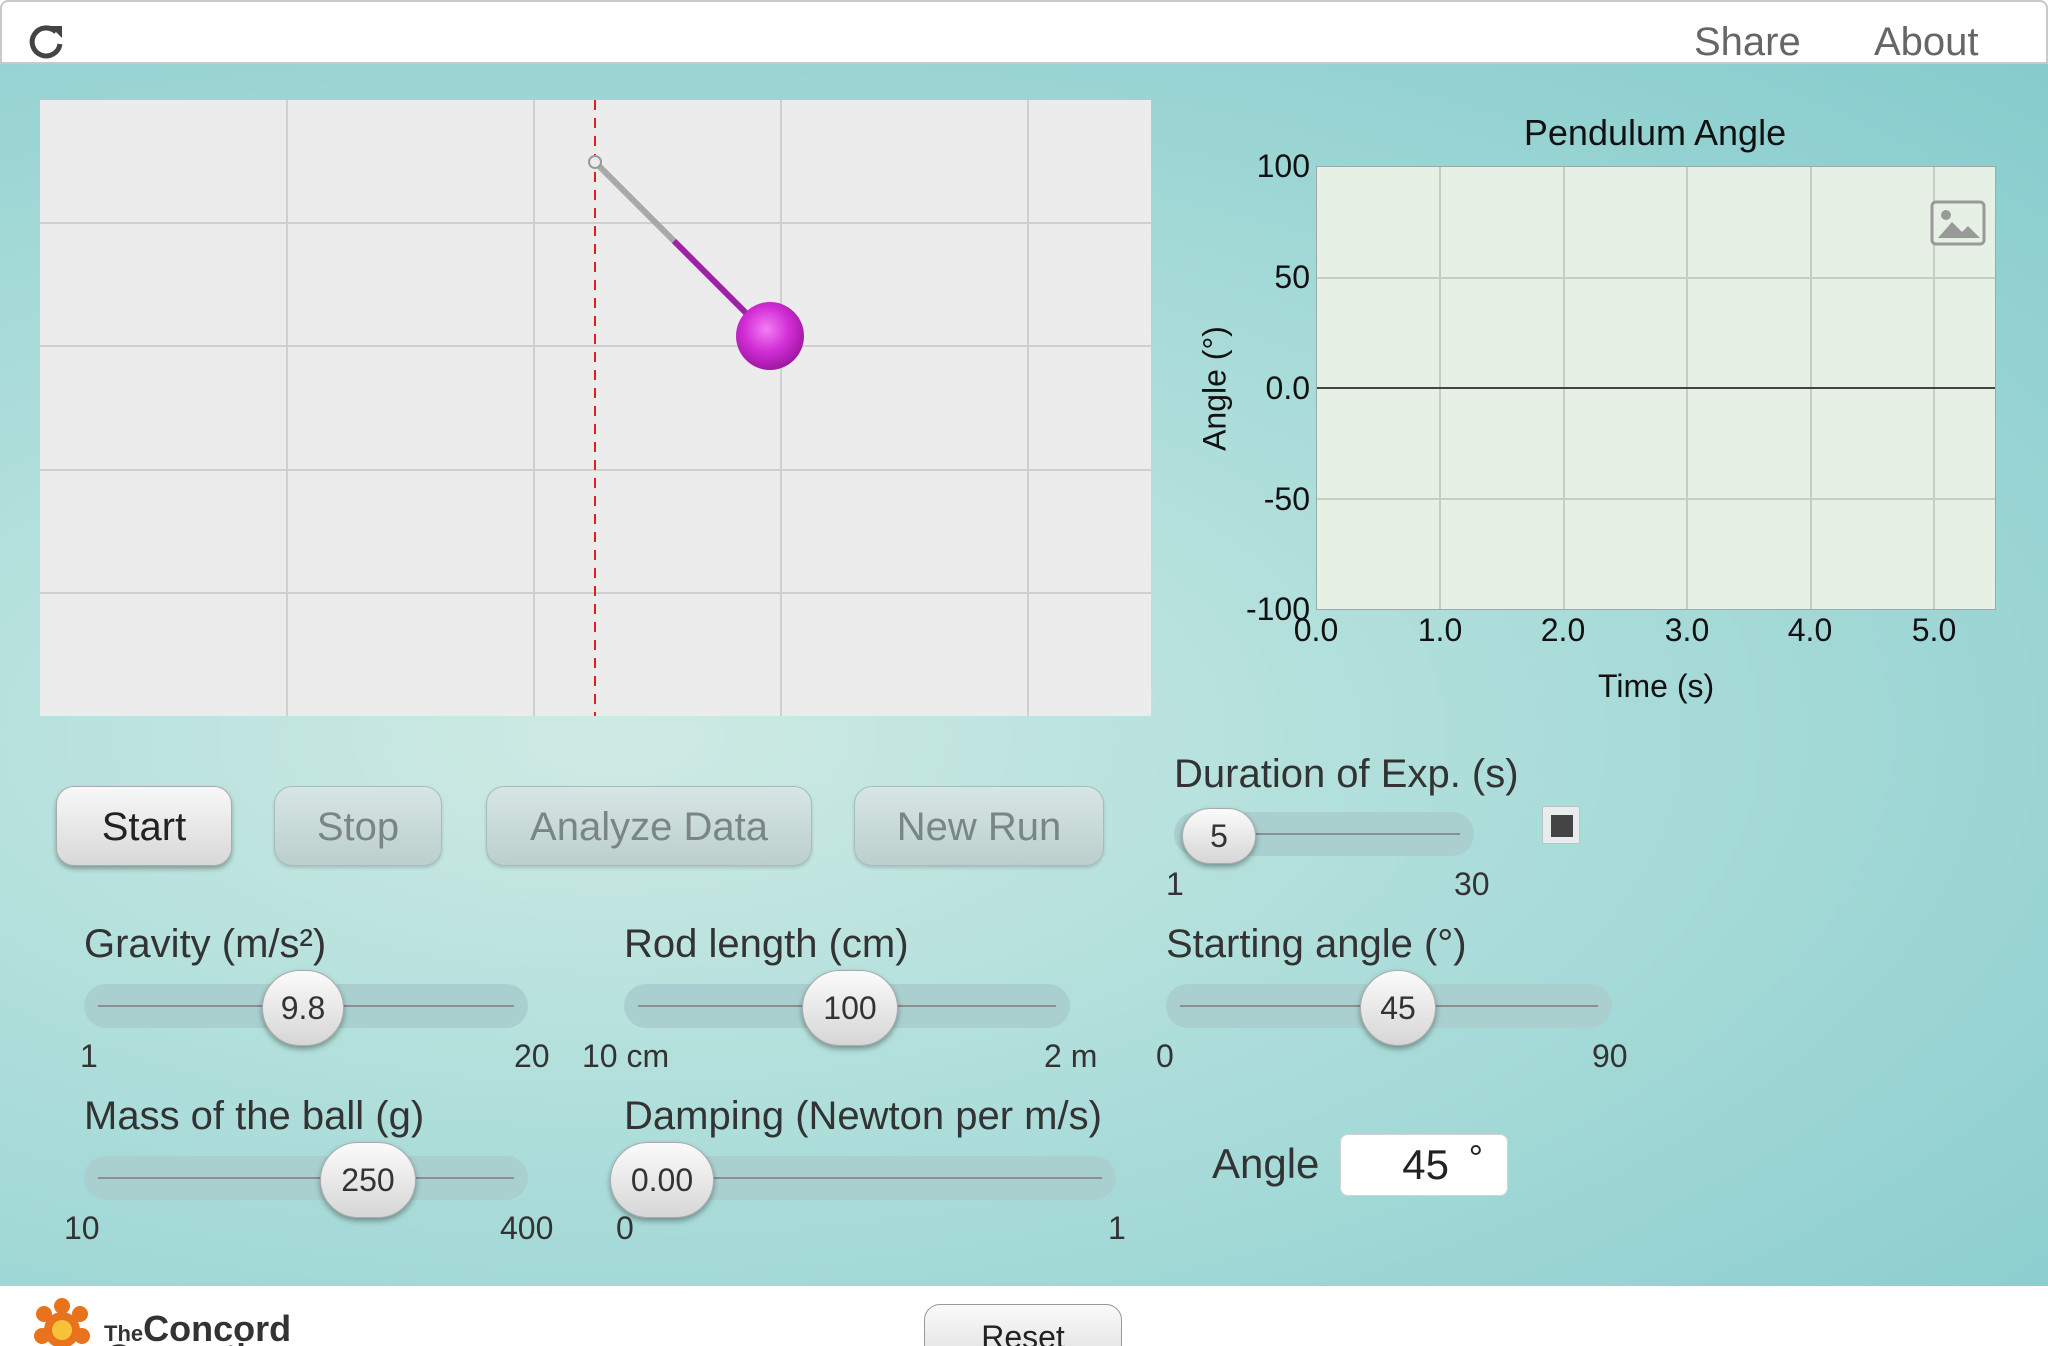 This screenshot has width=2048, height=1346. What do you see at coordinates (1475, 1157) in the screenshot?
I see `angle-readout-unit: °` at bounding box center [1475, 1157].